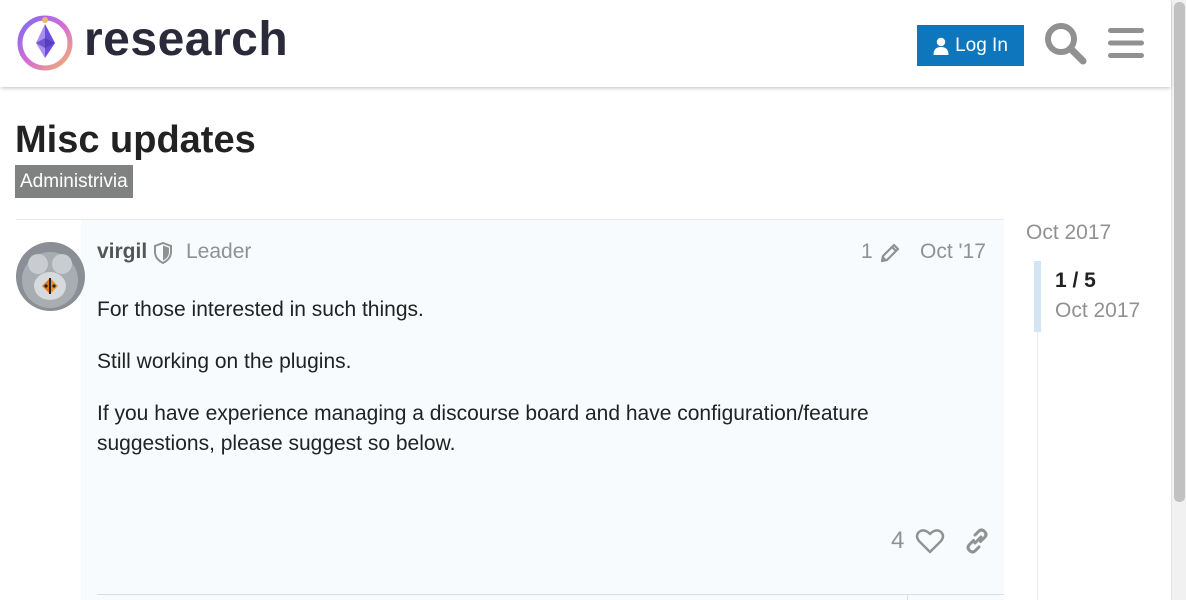 Image resolution: width=1186 pixels, height=600 pixels. I want to click on page-scrollbar, so click(1178, 300).